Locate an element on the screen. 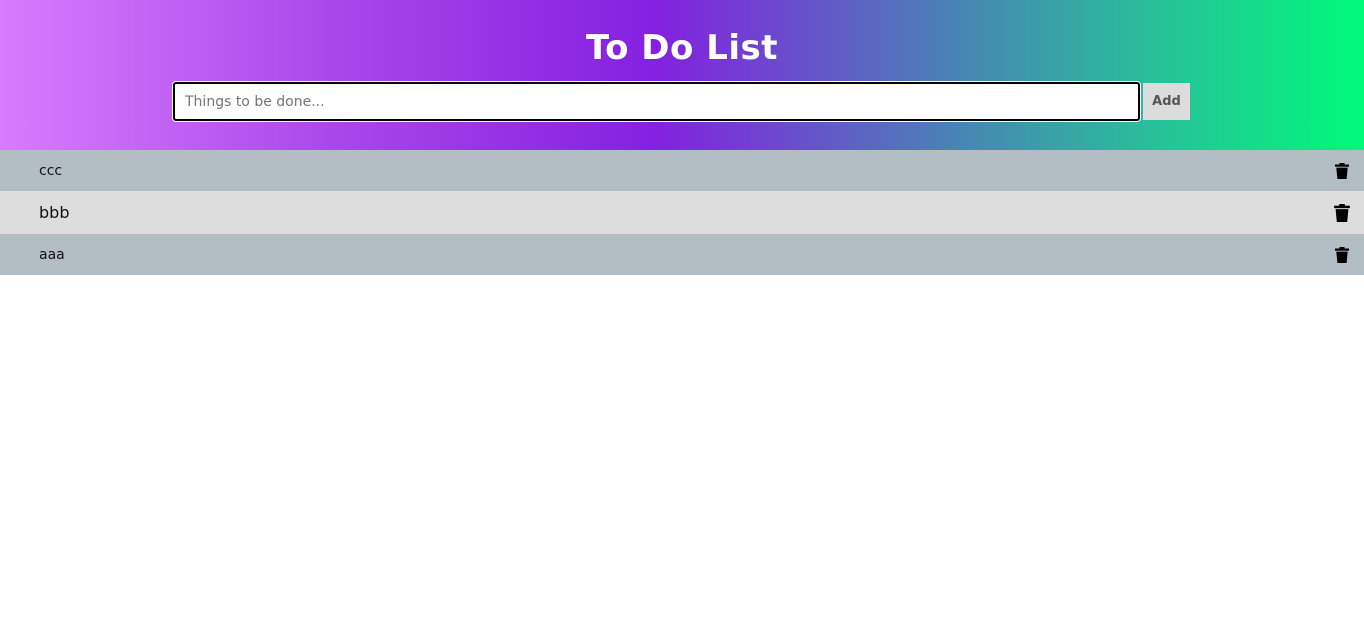 This screenshot has width=1364, height=622. add-button: Add is located at coordinates (1166, 101).